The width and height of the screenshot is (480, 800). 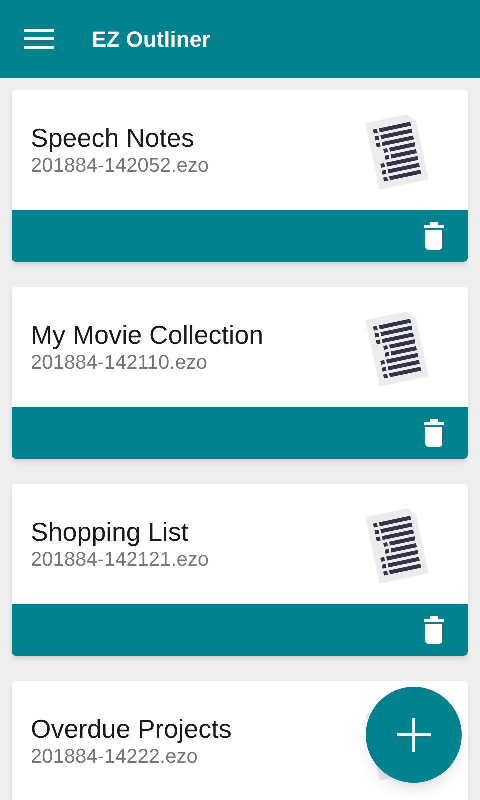 I want to click on file-title: Overdue Projects, so click(x=131, y=729).